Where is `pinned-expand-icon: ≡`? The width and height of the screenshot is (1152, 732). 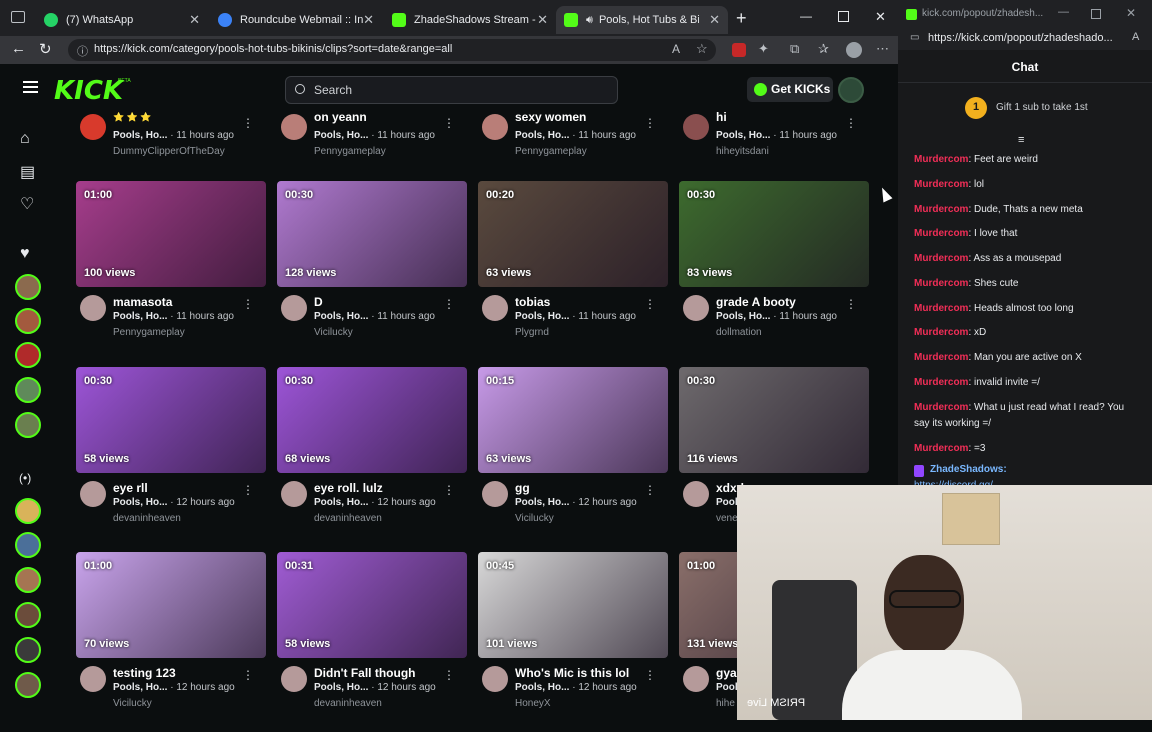 pinned-expand-icon: ≡ is located at coordinates (1021, 140).